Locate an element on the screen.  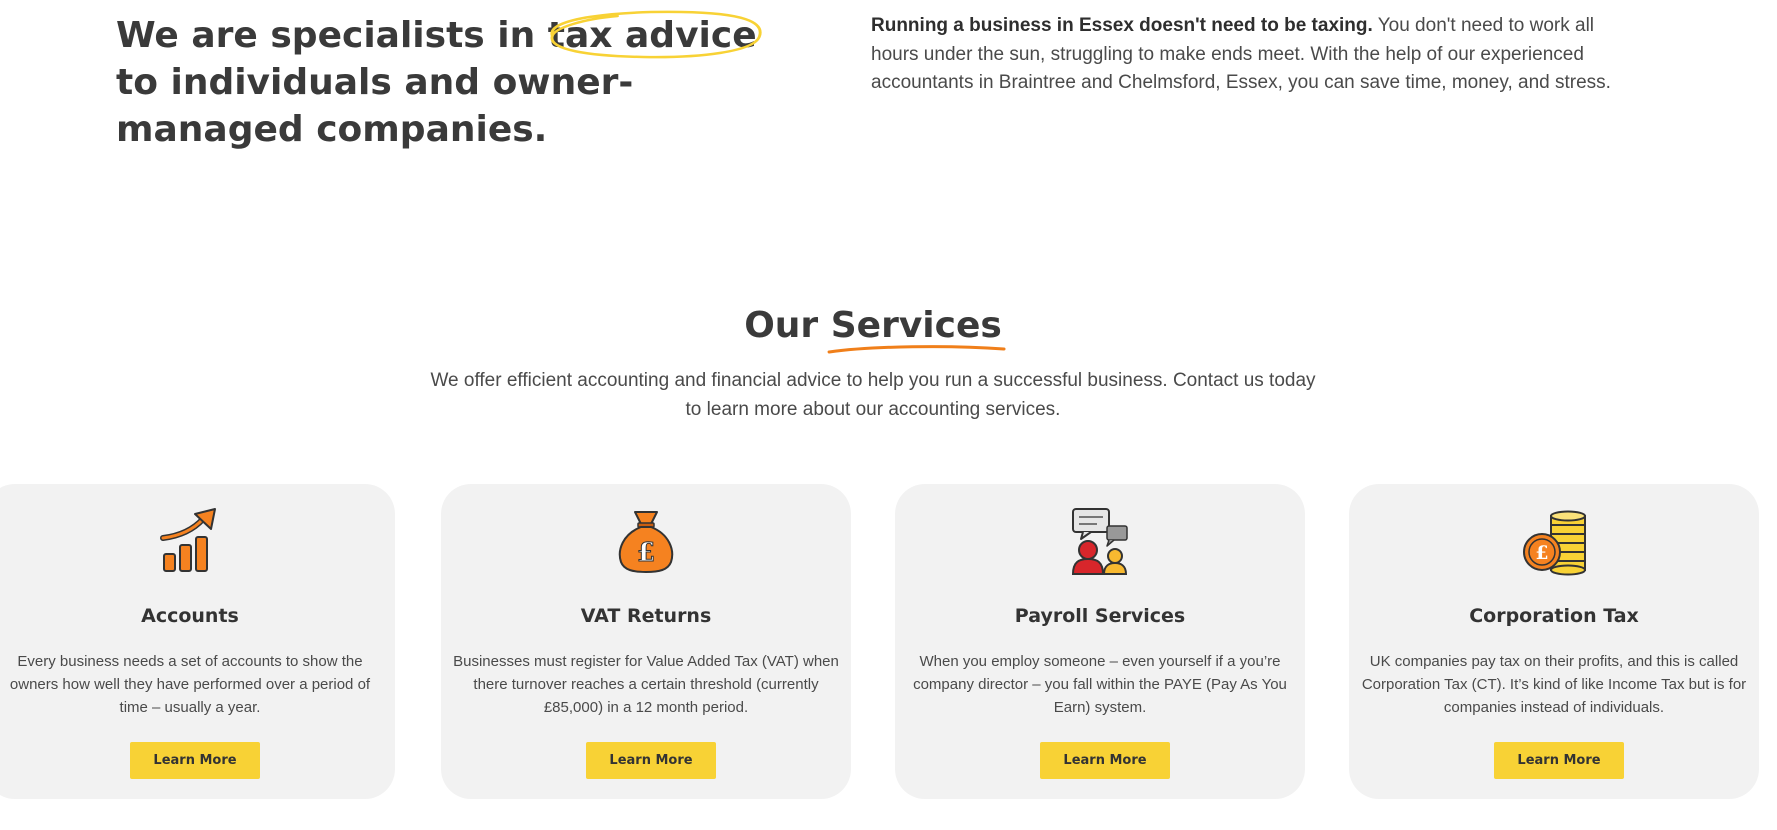
hero-title-start: We are specialists in is located at coordinates (332, 35).